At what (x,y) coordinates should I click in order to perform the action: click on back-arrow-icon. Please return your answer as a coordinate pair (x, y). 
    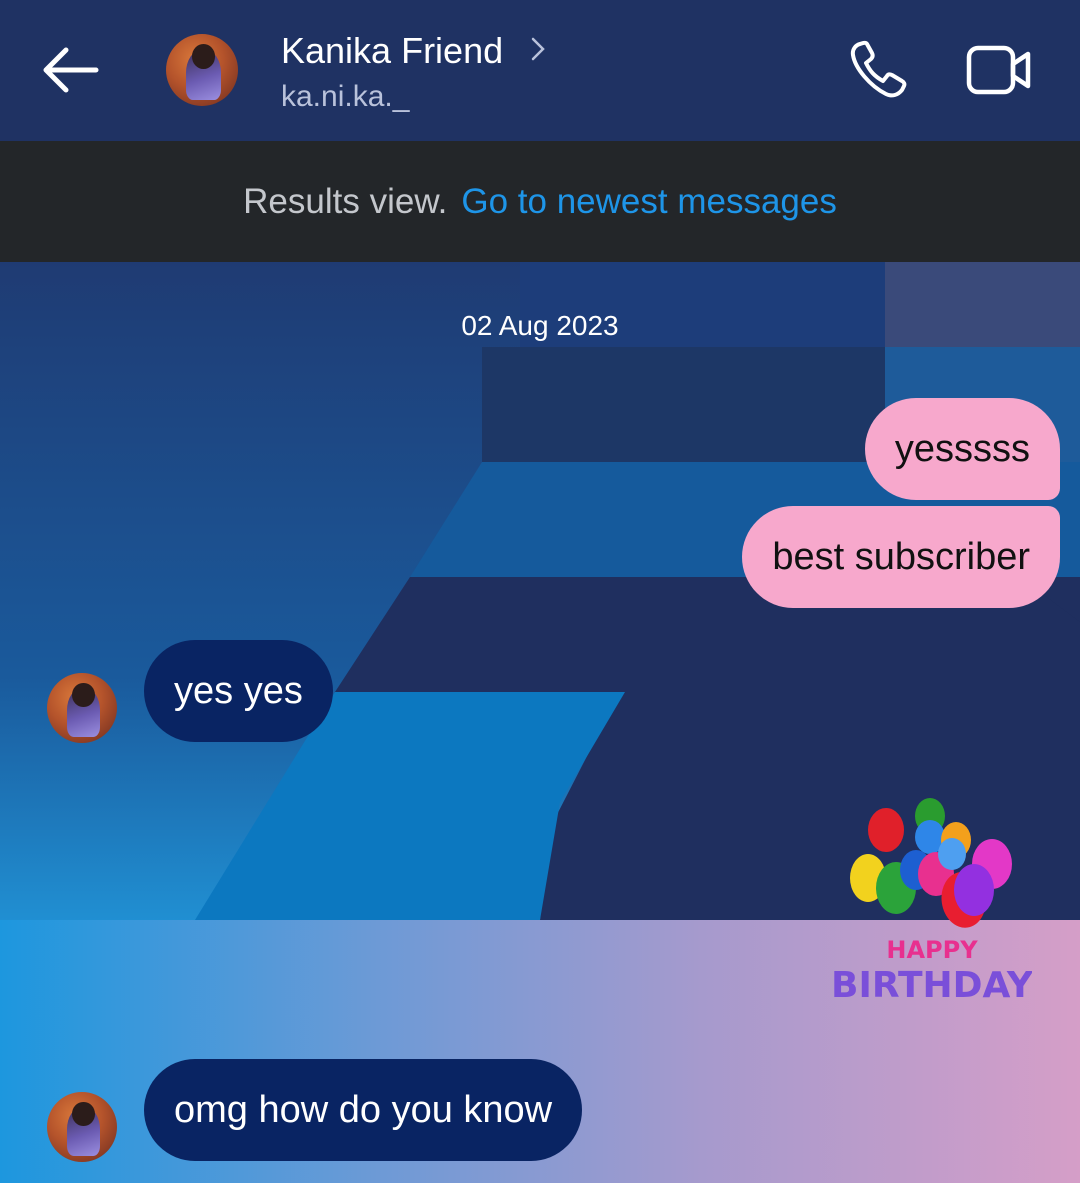
    Looking at the image, I should click on (71, 70).